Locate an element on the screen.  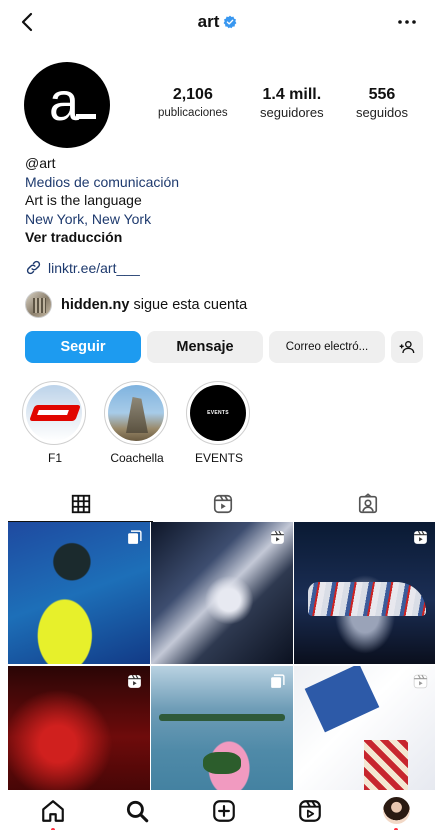
highlight-coachella: Coachella is located at coordinates (137, 423).